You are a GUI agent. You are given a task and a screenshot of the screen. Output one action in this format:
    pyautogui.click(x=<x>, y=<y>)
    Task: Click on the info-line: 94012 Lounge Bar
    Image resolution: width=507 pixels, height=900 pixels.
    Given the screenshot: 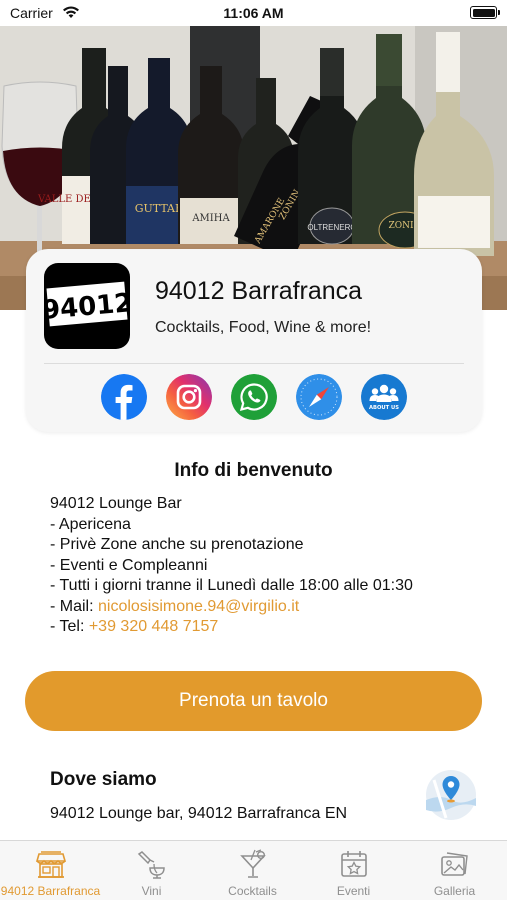 What is the action you would take?
    pyautogui.click(x=116, y=503)
    